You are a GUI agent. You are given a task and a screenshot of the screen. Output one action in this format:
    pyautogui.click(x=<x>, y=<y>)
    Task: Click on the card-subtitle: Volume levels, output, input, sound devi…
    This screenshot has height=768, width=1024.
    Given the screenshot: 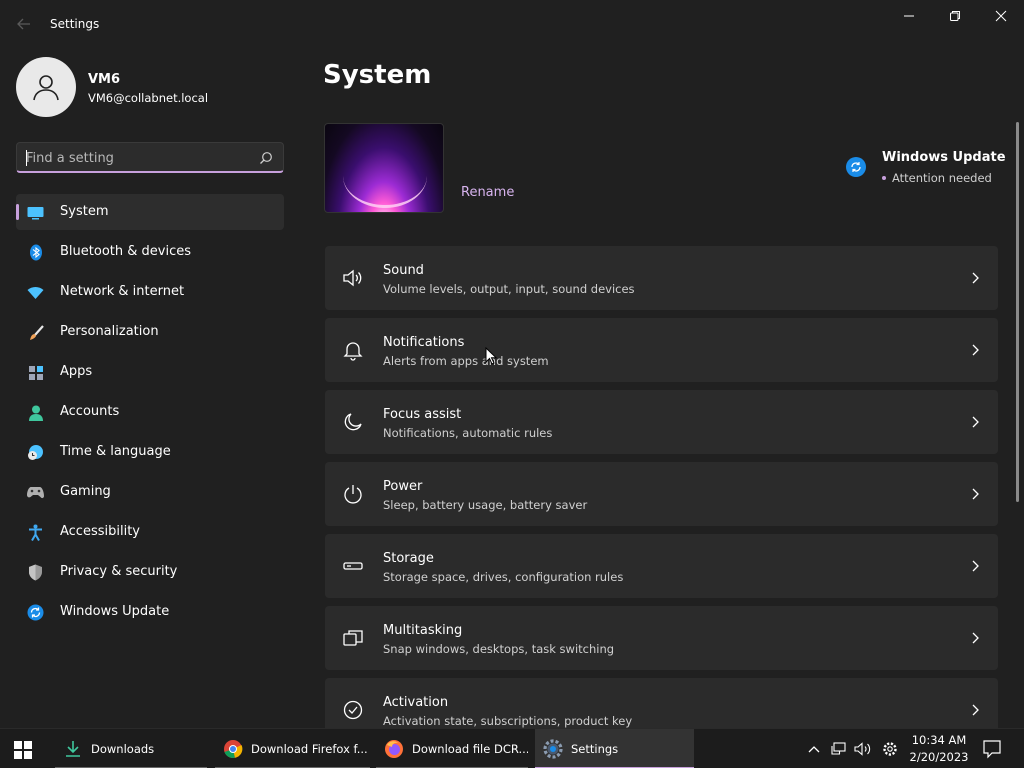 What is the action you would take?
    pyautogui.click(x=509, y=289)
    